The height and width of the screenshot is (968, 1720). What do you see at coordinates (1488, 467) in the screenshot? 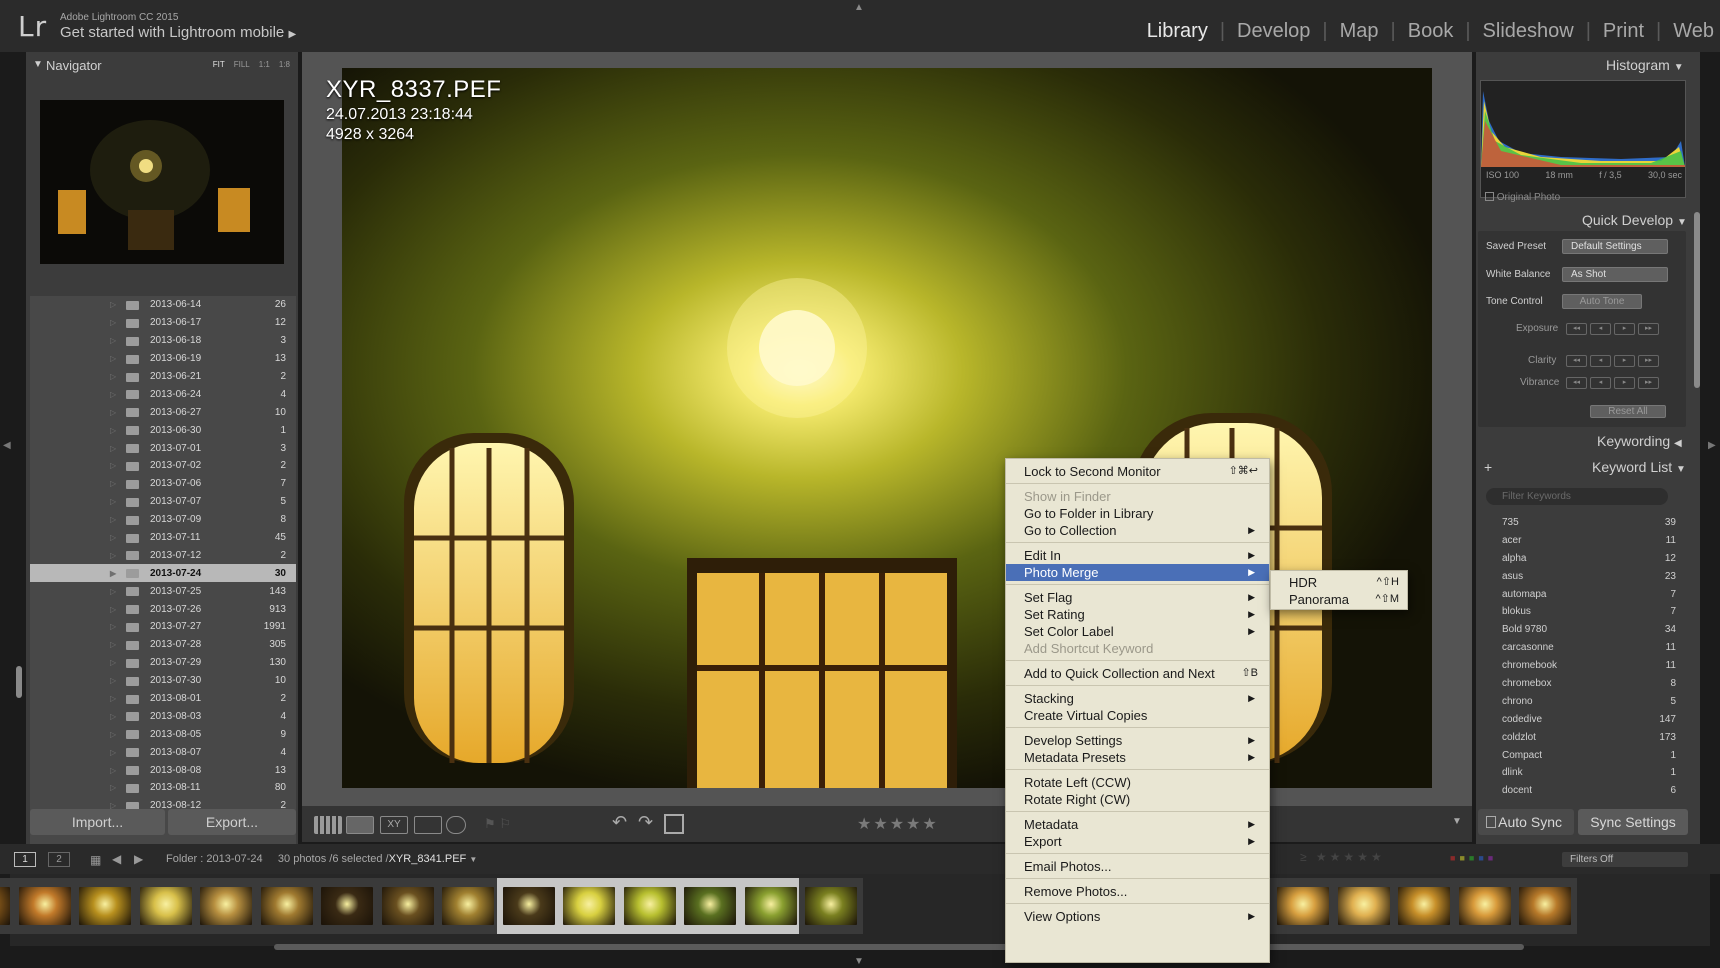
I see `add-keyword-icon: +` at bounding box center [1488, 467].